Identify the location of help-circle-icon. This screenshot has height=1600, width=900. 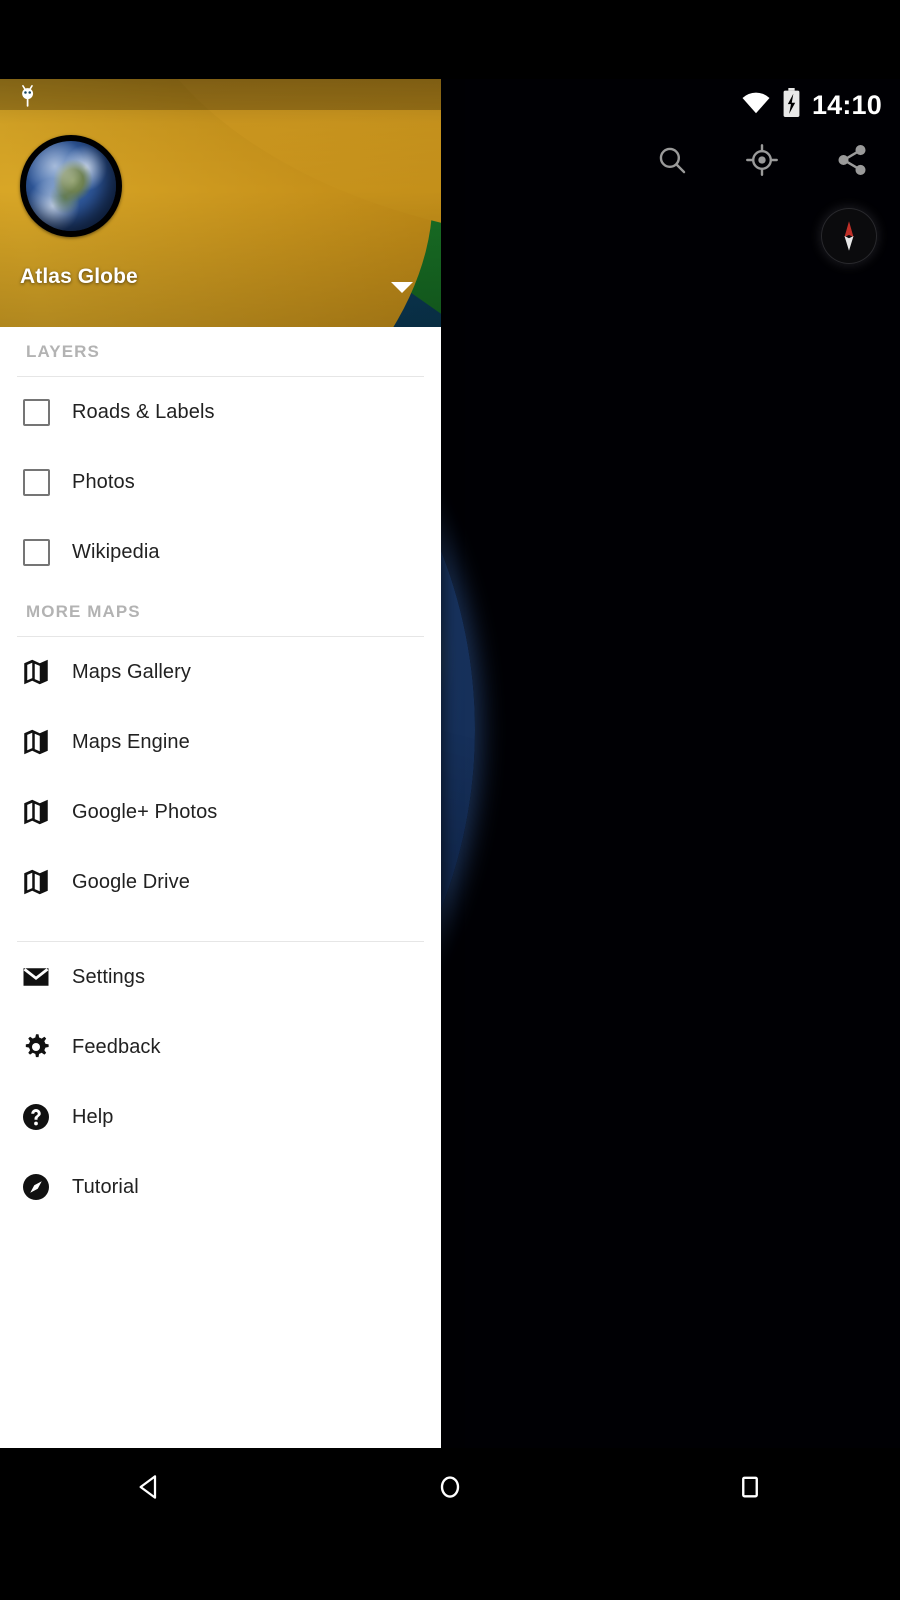
(36, 1117).